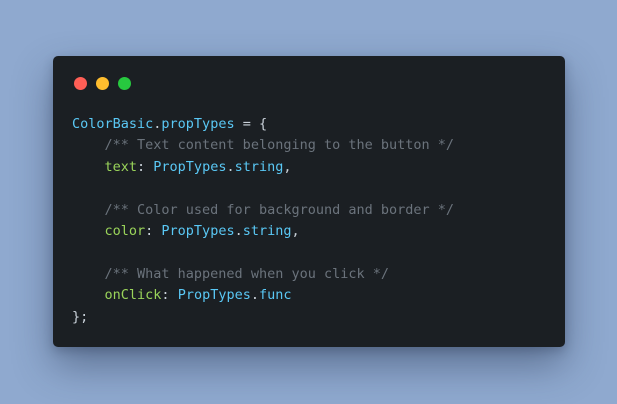 The image size is (617, 404). I want to click on code-object-name: ColorBasic, so click(113, 124).